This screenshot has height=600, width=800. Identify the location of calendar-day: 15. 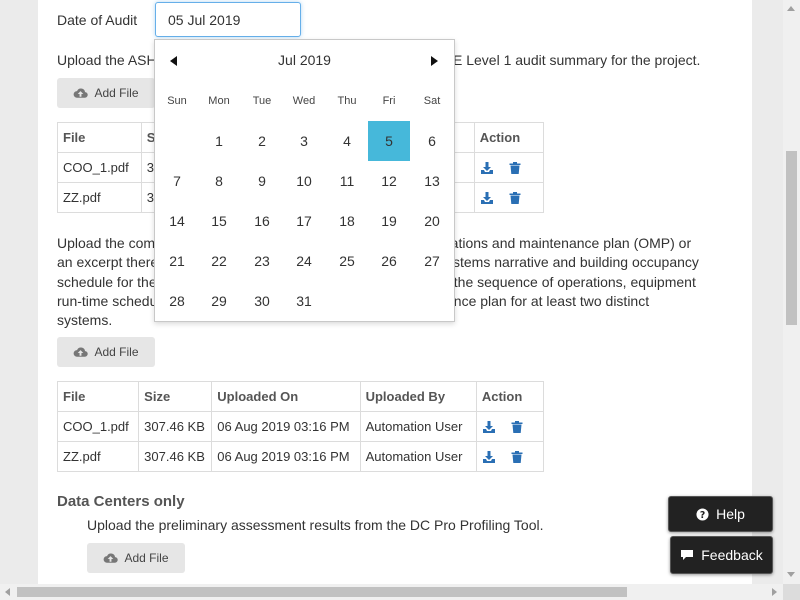
(219, 221).